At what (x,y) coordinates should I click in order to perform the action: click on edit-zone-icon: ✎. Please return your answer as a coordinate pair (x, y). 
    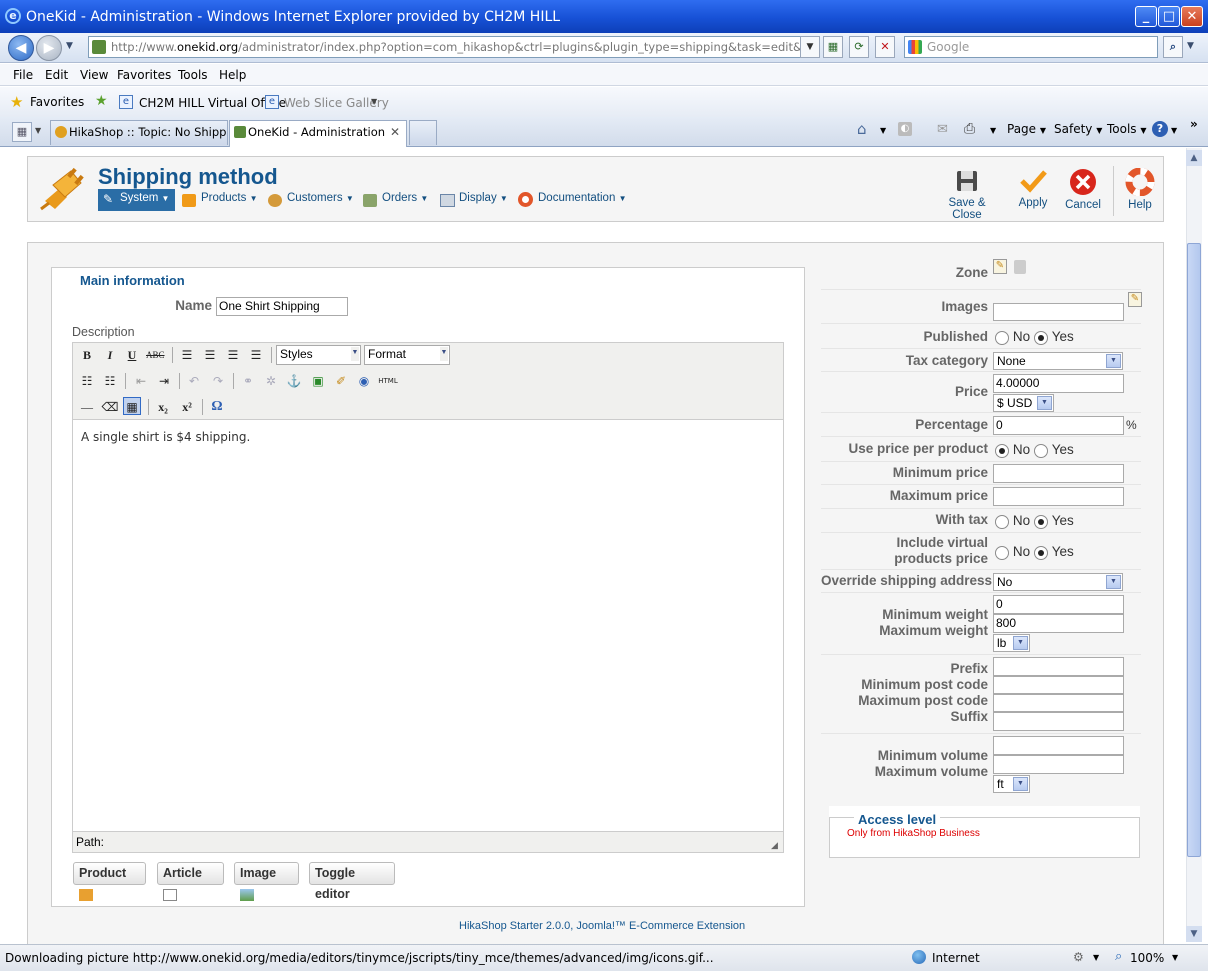
    Looking at the image, I should click on (1000, 266).